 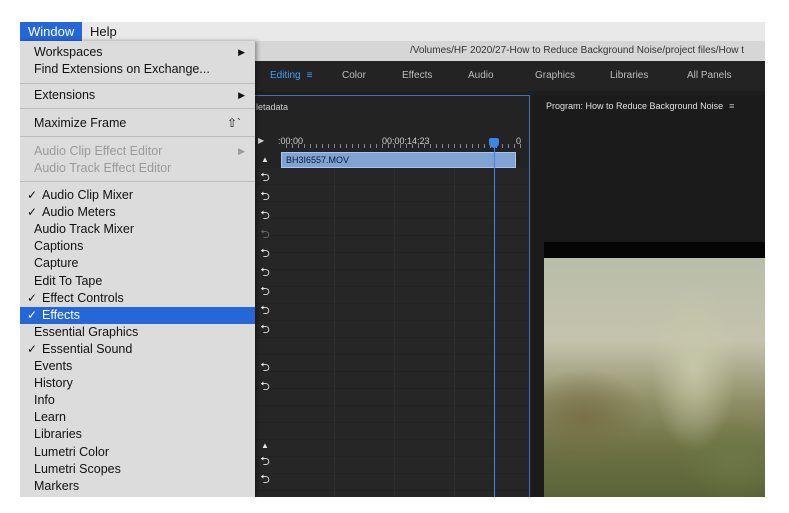 I want to click on workspace-menu-icon: ≡, so click(x=310, y=75).